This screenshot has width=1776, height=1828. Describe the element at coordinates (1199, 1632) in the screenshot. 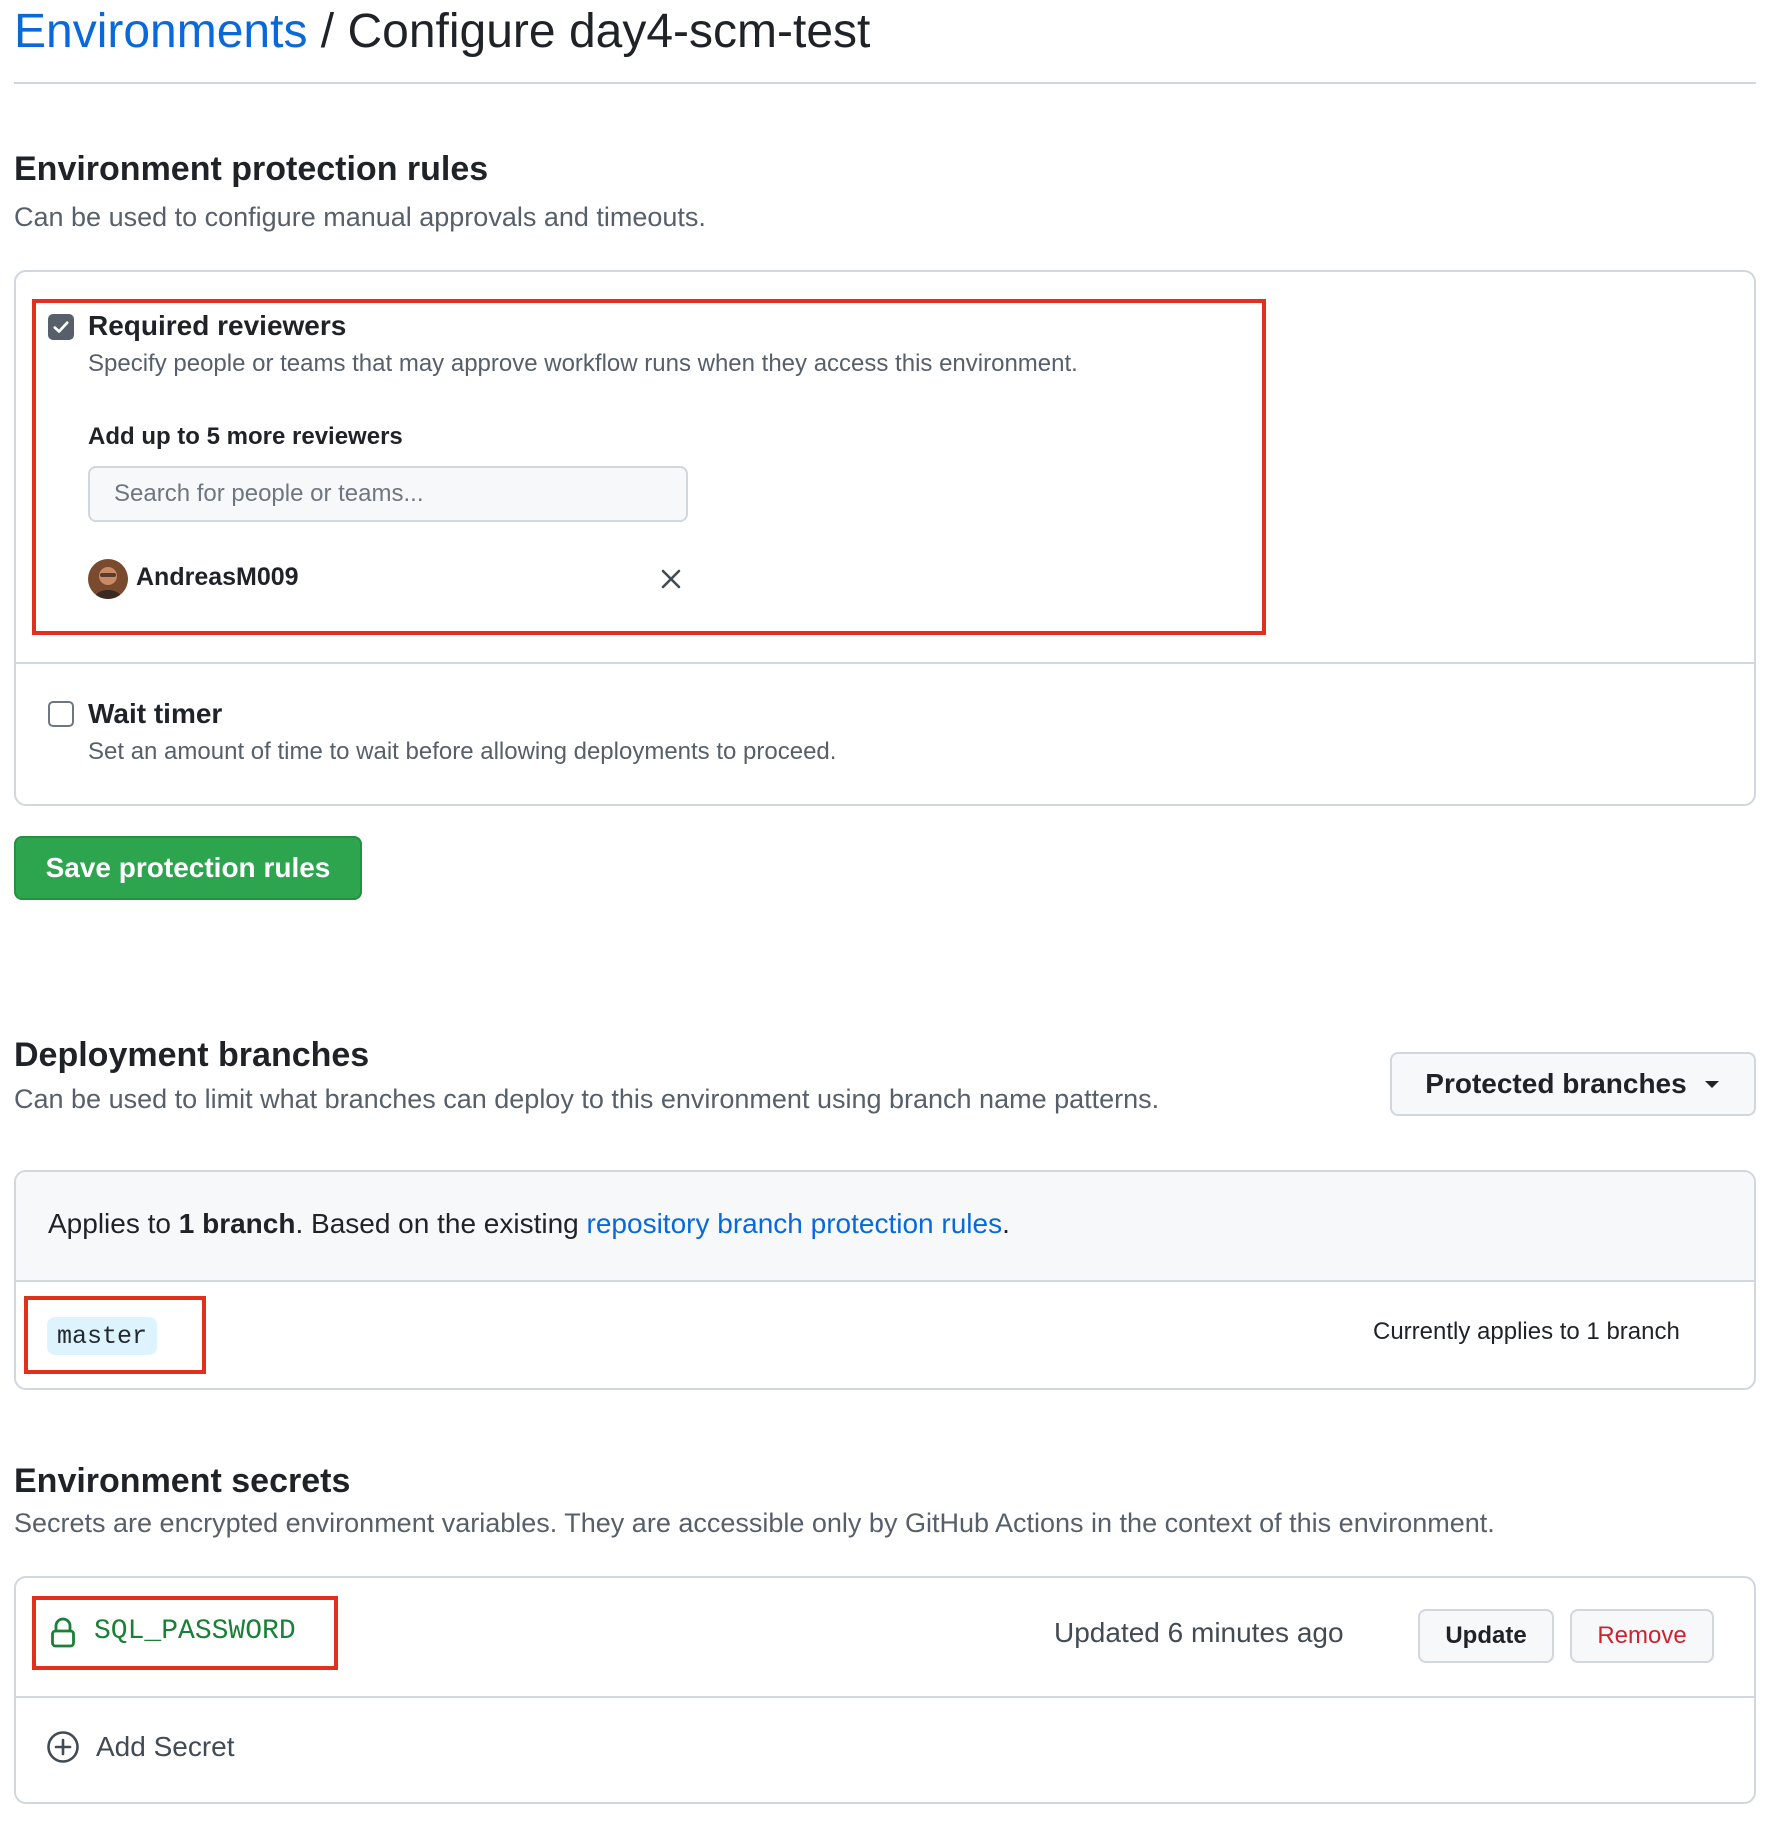

I see `secret-updated: Updated 6 minutes ago` at that location.